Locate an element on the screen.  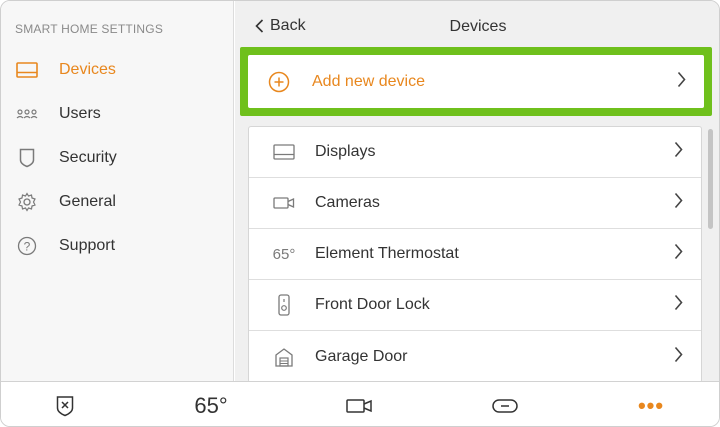
top-bar: Back Devices is located at coordinates (477, 25).